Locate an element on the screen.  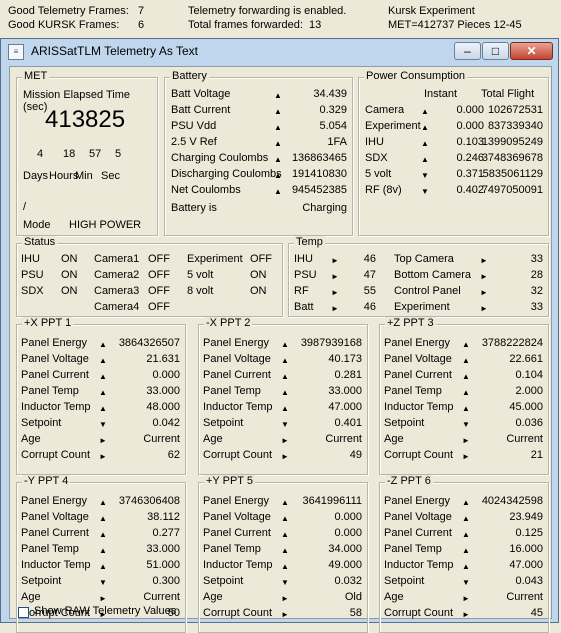
power-row-label: Experiment is located at coordinates (393, 126).